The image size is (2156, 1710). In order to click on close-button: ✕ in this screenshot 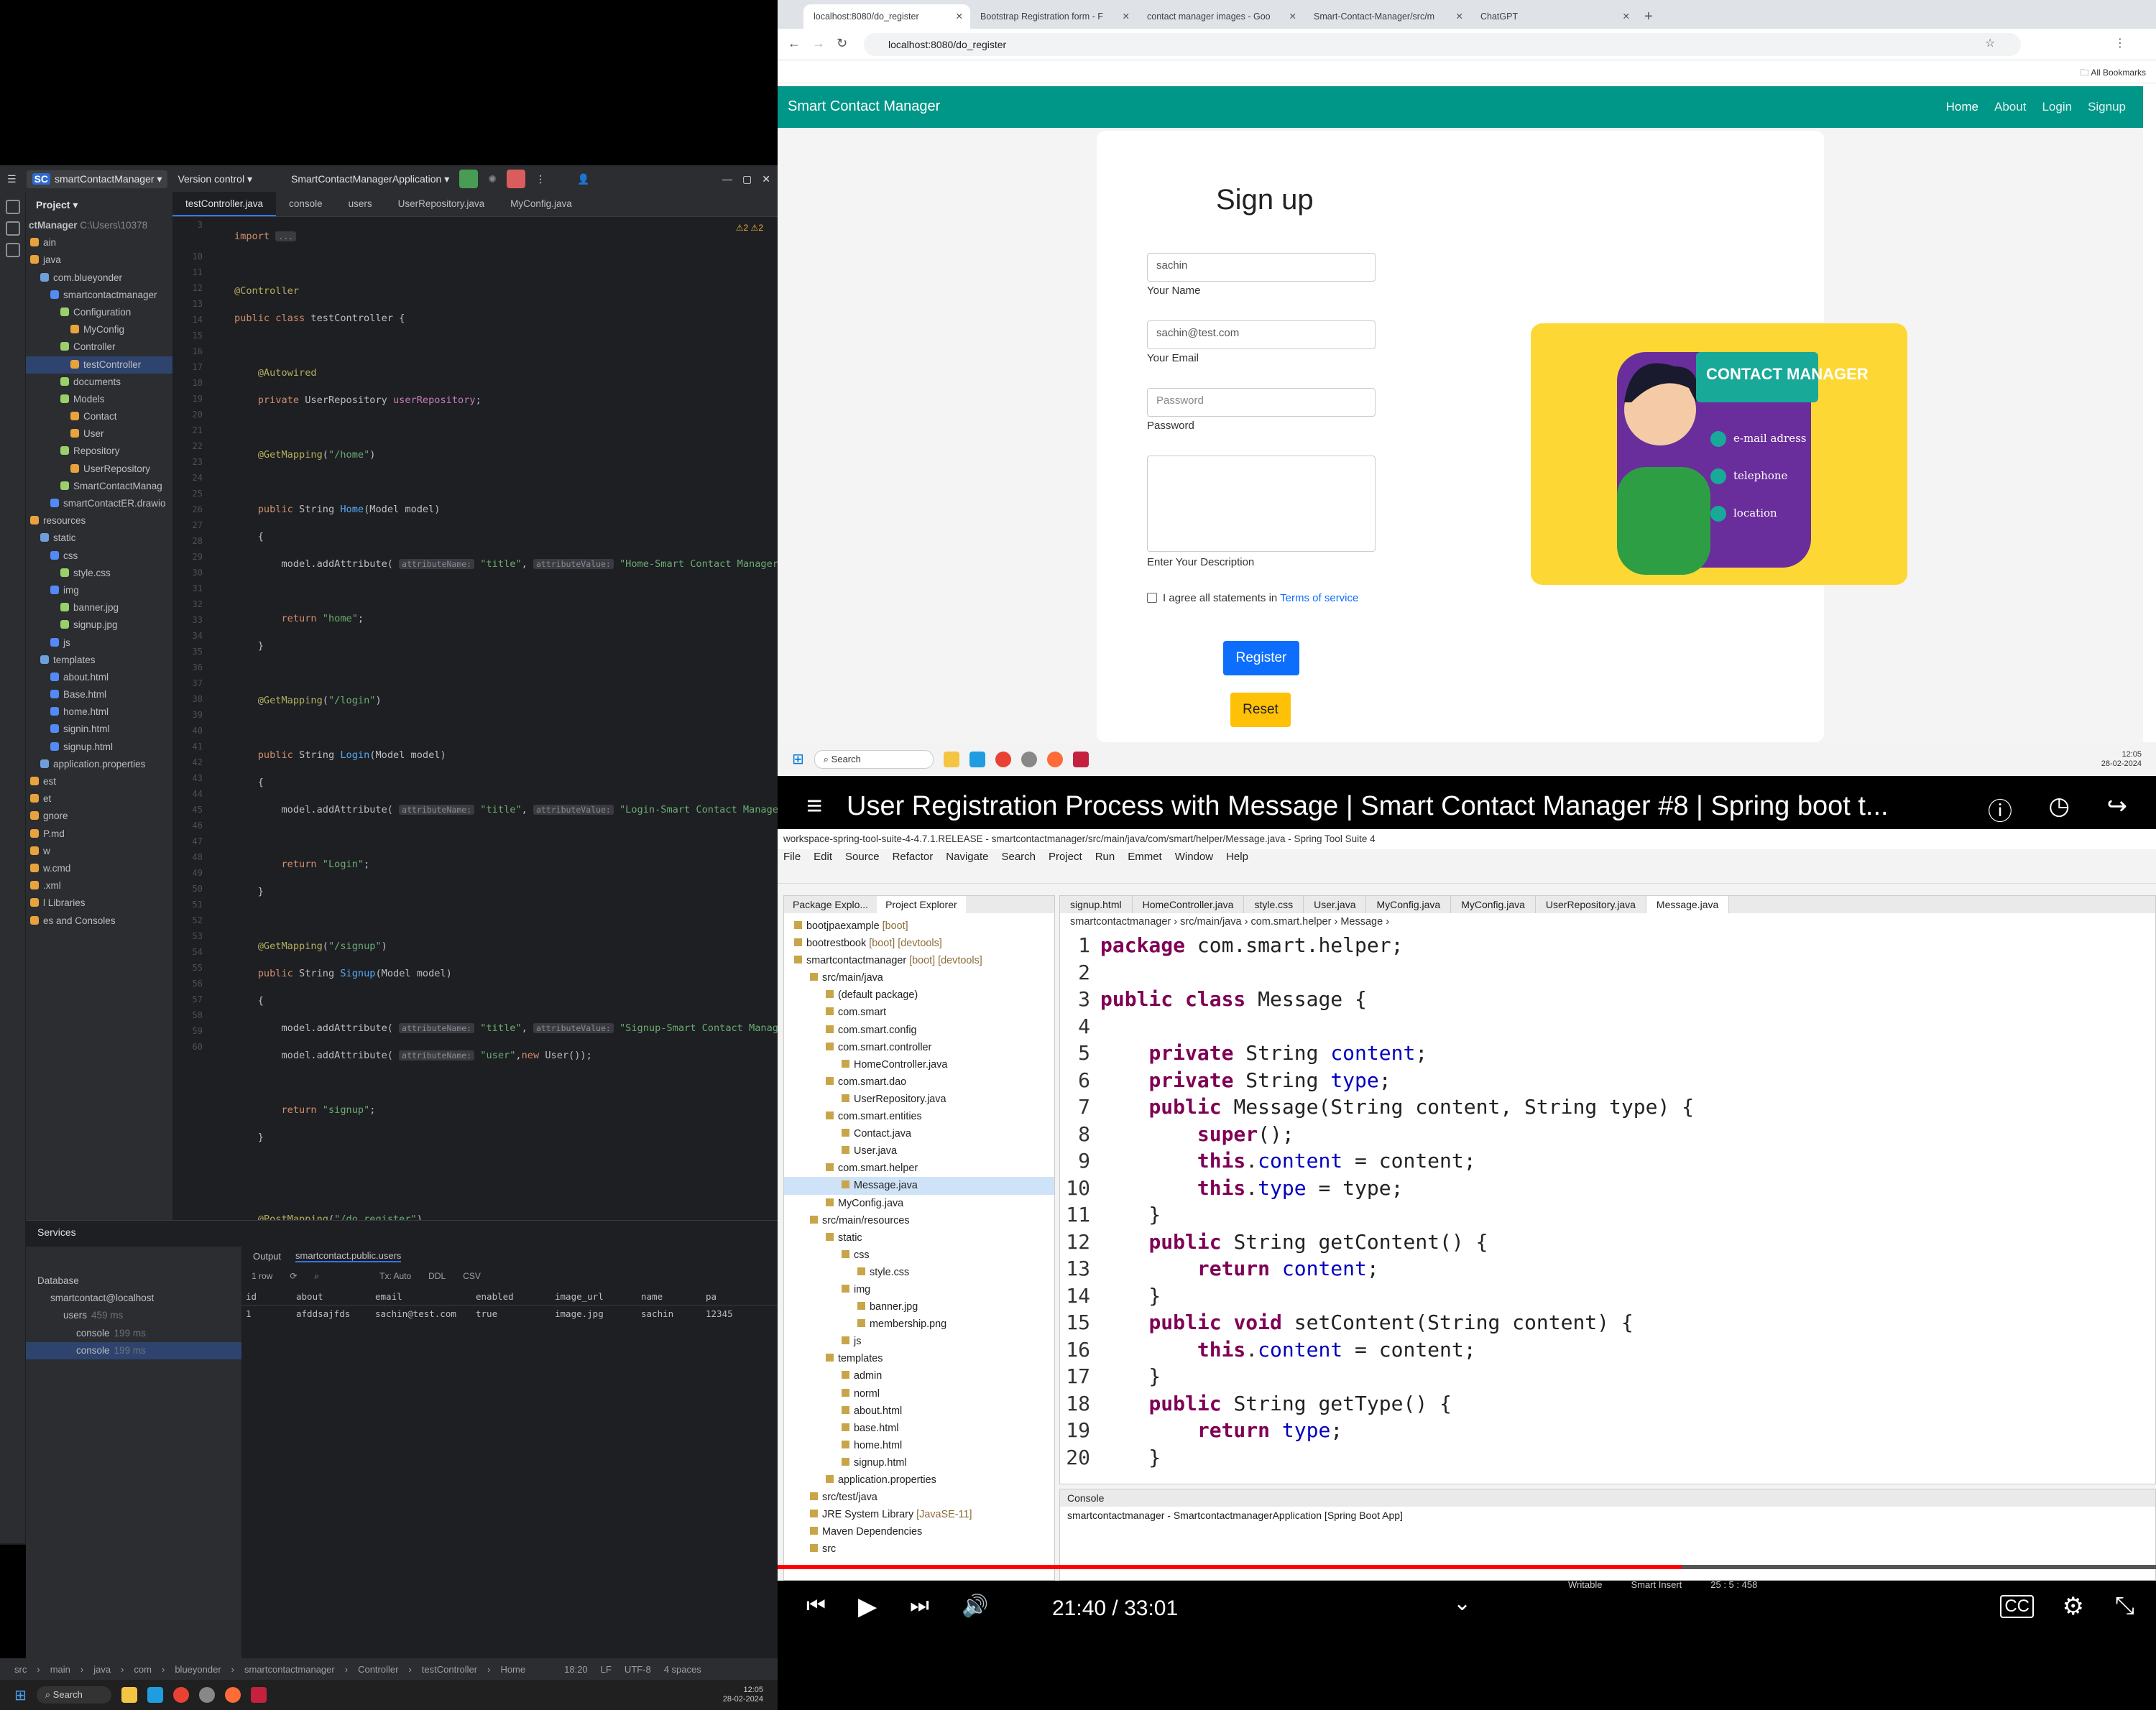, I will do `click(766, 179)`.